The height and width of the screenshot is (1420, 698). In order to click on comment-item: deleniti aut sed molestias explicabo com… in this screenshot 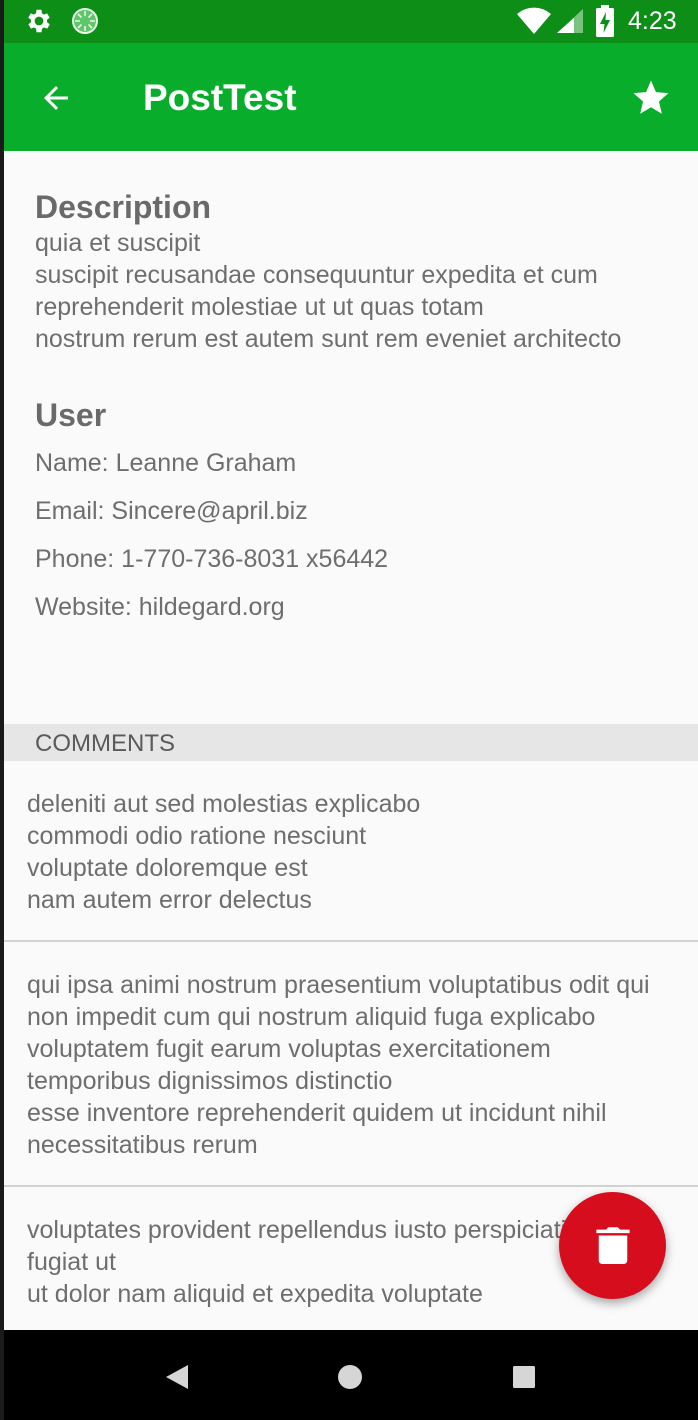, I will do `click(351, 851)`.